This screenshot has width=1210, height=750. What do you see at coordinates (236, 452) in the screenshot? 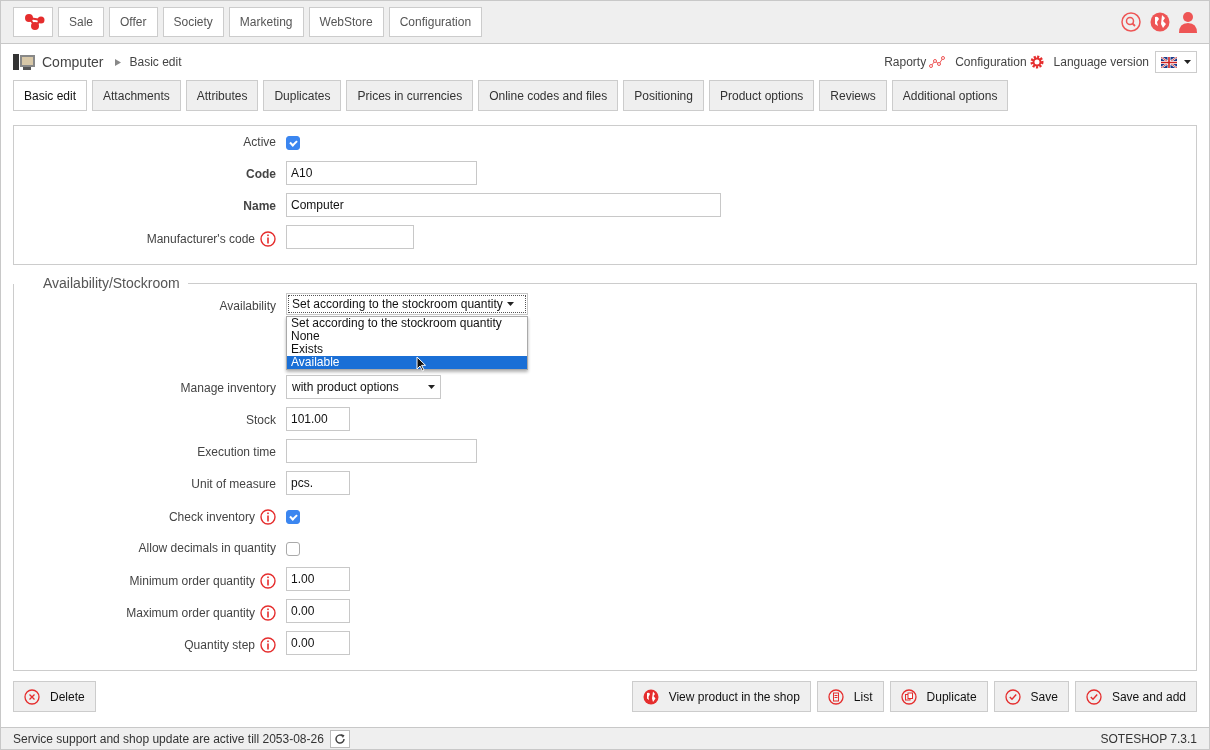
I see `field-label: Execution time` at bounding box center [236, 452].